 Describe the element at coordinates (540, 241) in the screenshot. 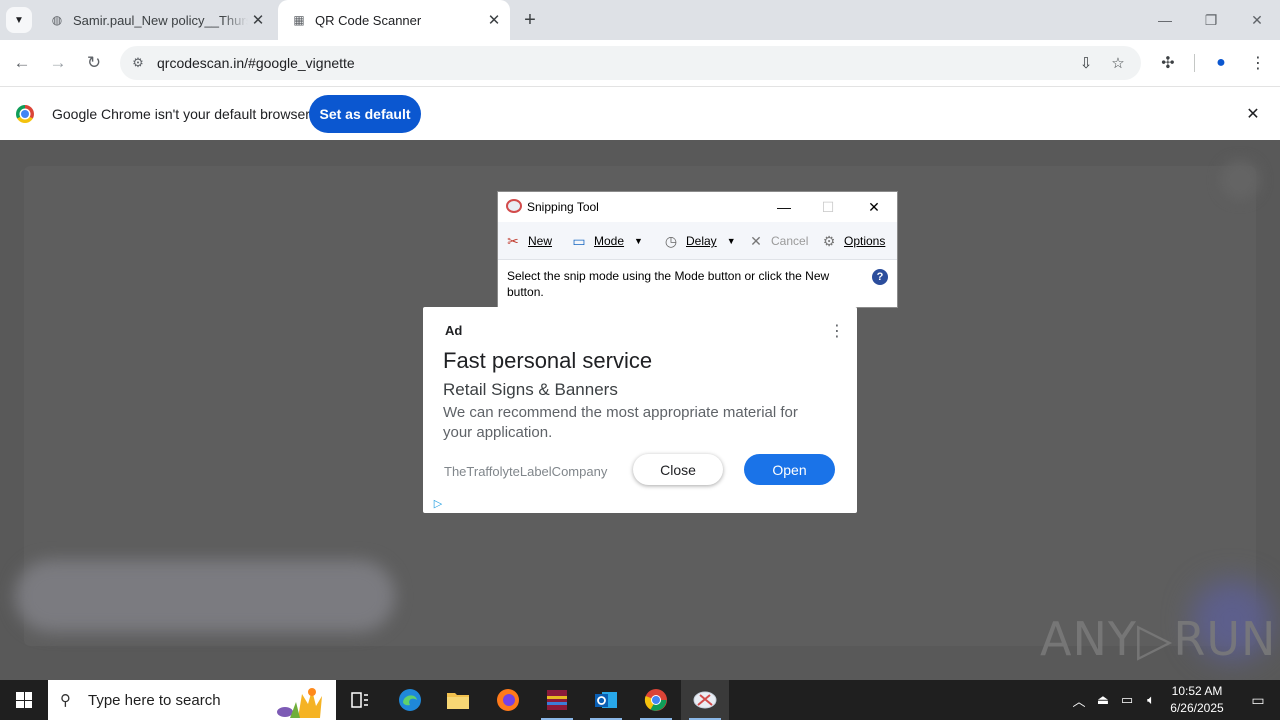

I see `new-label: New` at that location.